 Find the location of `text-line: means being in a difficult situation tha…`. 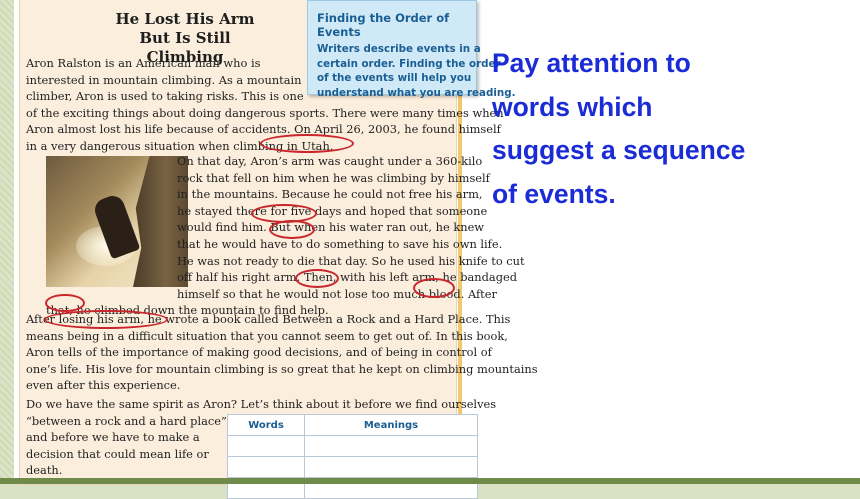

text-line: means being in a difficult situation tha… is located at coordinates (267, 335).